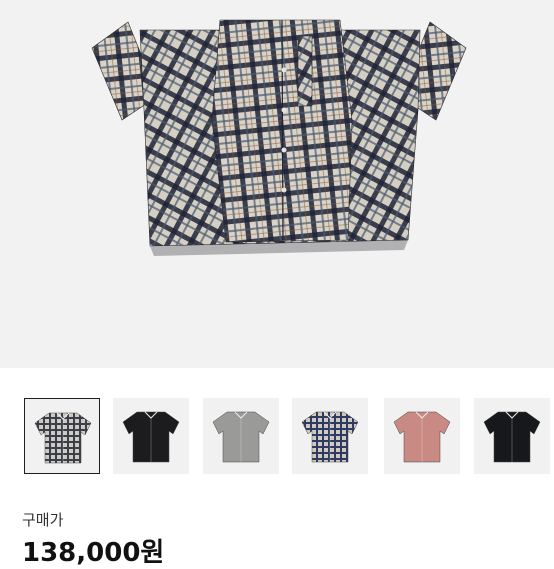 Image resolution: width=554 pixels, height=569 pixels. I want to click on thumbnail-black-zip-shirt, so click(512, 436).